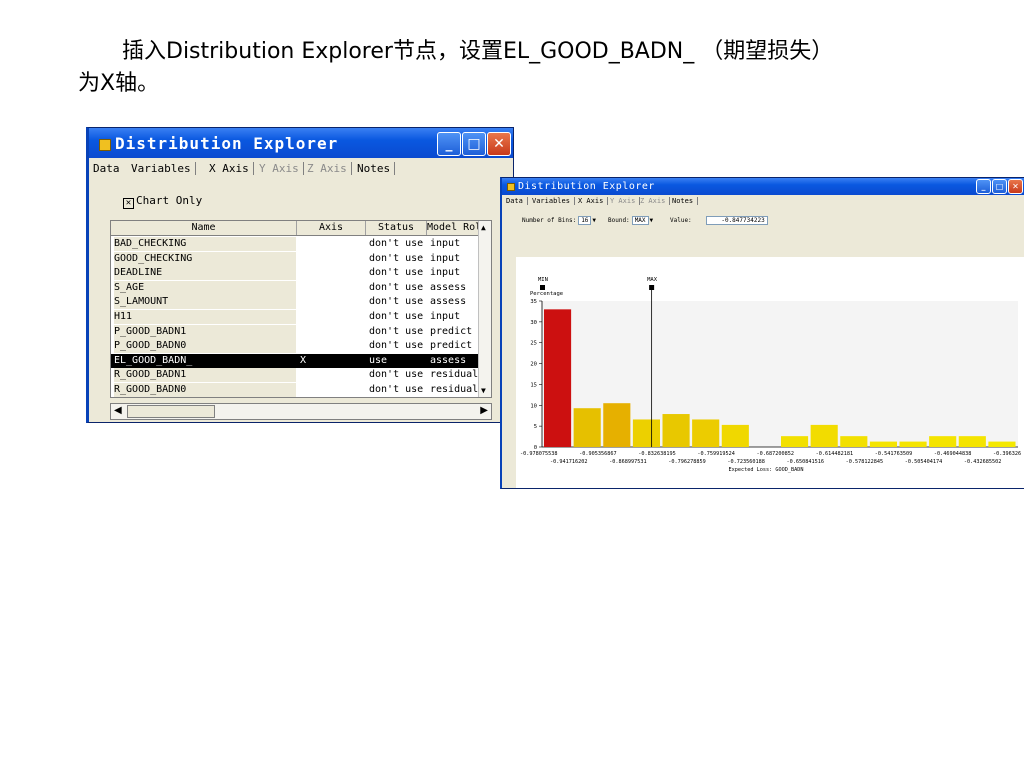  Describe the element at coordinates (681, 220) in the screenshot. I see `value-label: Value:` at that location.